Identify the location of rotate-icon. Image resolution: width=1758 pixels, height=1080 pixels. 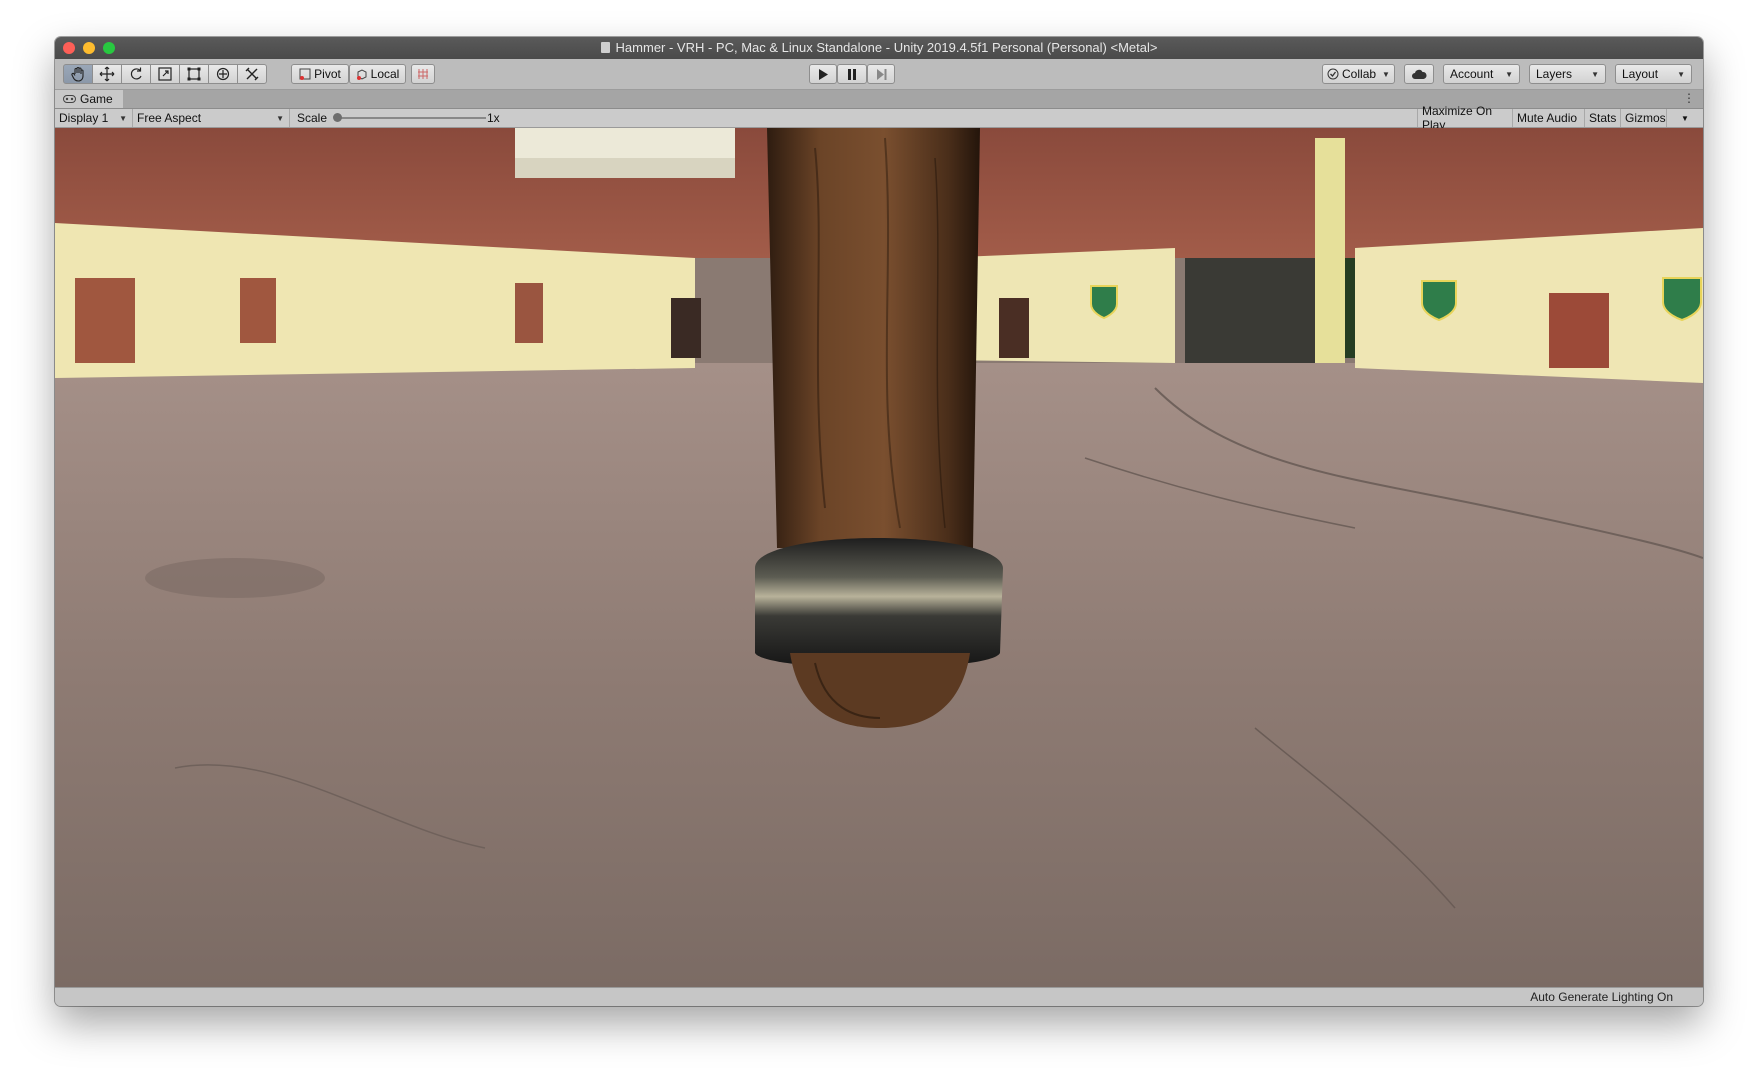
(136, 73).